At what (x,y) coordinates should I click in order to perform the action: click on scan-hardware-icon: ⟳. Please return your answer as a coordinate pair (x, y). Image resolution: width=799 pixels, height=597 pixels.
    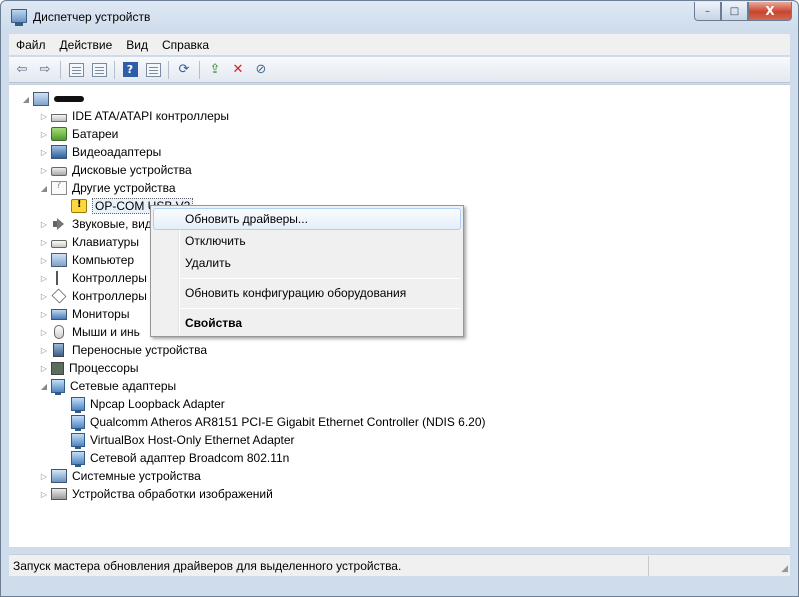
    Looking at the image, I should click on (184, 70).